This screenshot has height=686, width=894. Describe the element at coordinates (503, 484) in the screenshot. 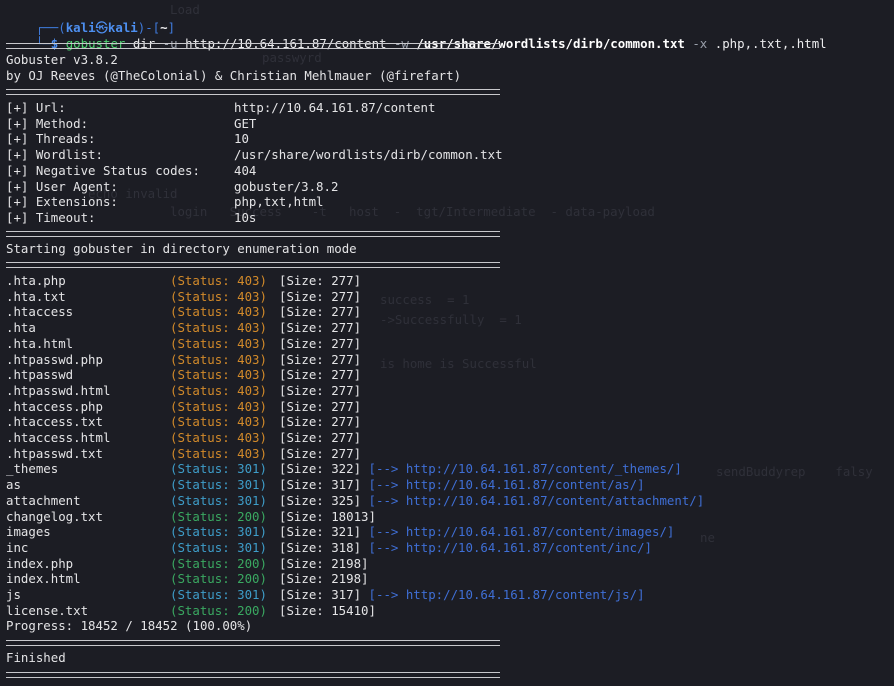

I see `result-redirect-link: [--> http://10.64.161.87/content/as/]` at that location.